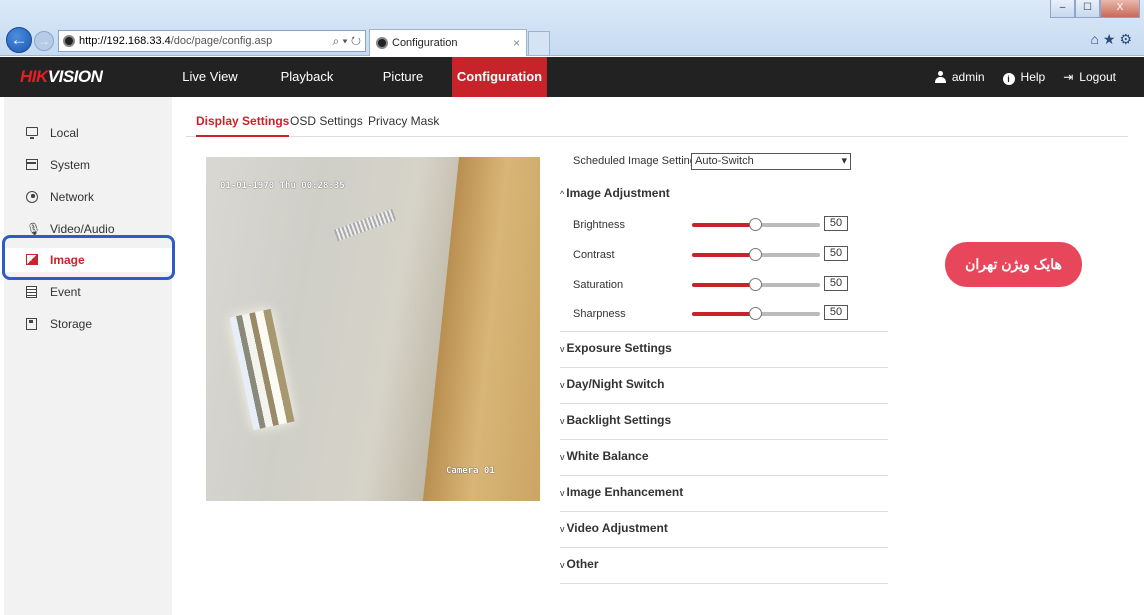 The width and height of the screenshot is (1144, 615). Describe the element at coordinates (1113, 39) in the screenshot. I see `home-favorites-settings-icons: ⌂★⚙` at that location.